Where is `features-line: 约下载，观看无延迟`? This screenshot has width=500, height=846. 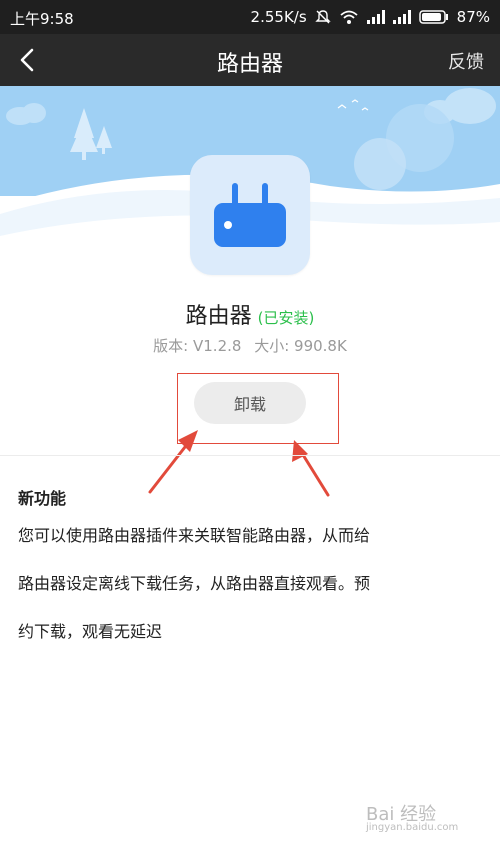
features-line: 约下载，观看无延迟 is located at coordinates (90, 631).